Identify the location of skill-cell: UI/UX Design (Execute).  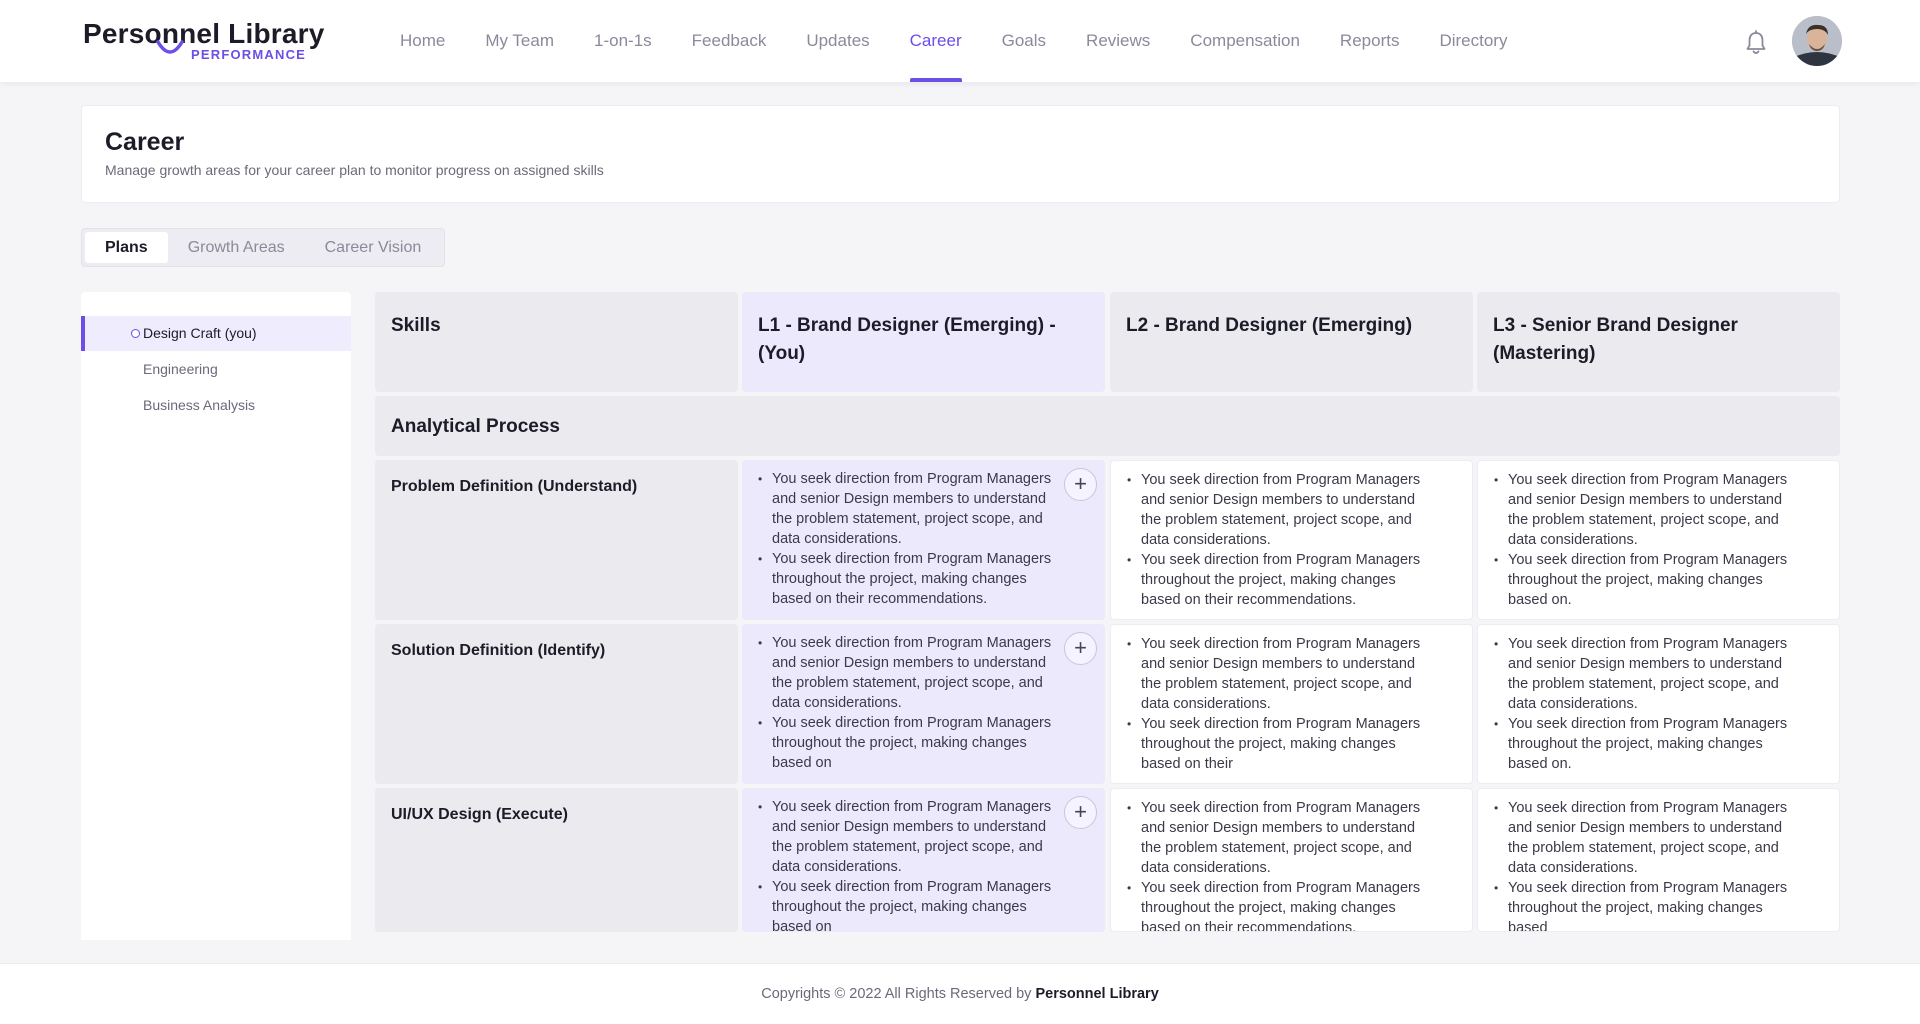
(556, 860).